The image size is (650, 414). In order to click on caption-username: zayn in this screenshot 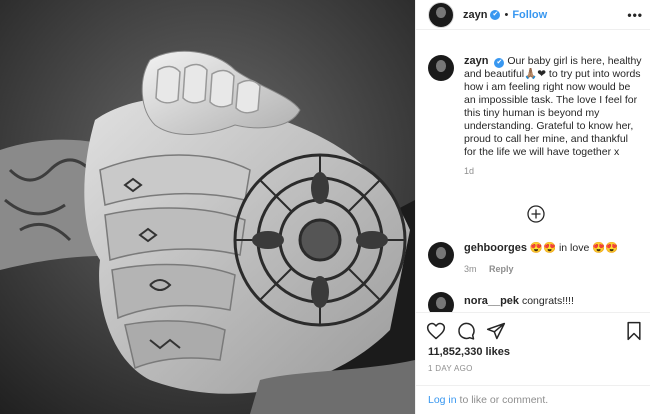, I will do `click(476, 61)`.